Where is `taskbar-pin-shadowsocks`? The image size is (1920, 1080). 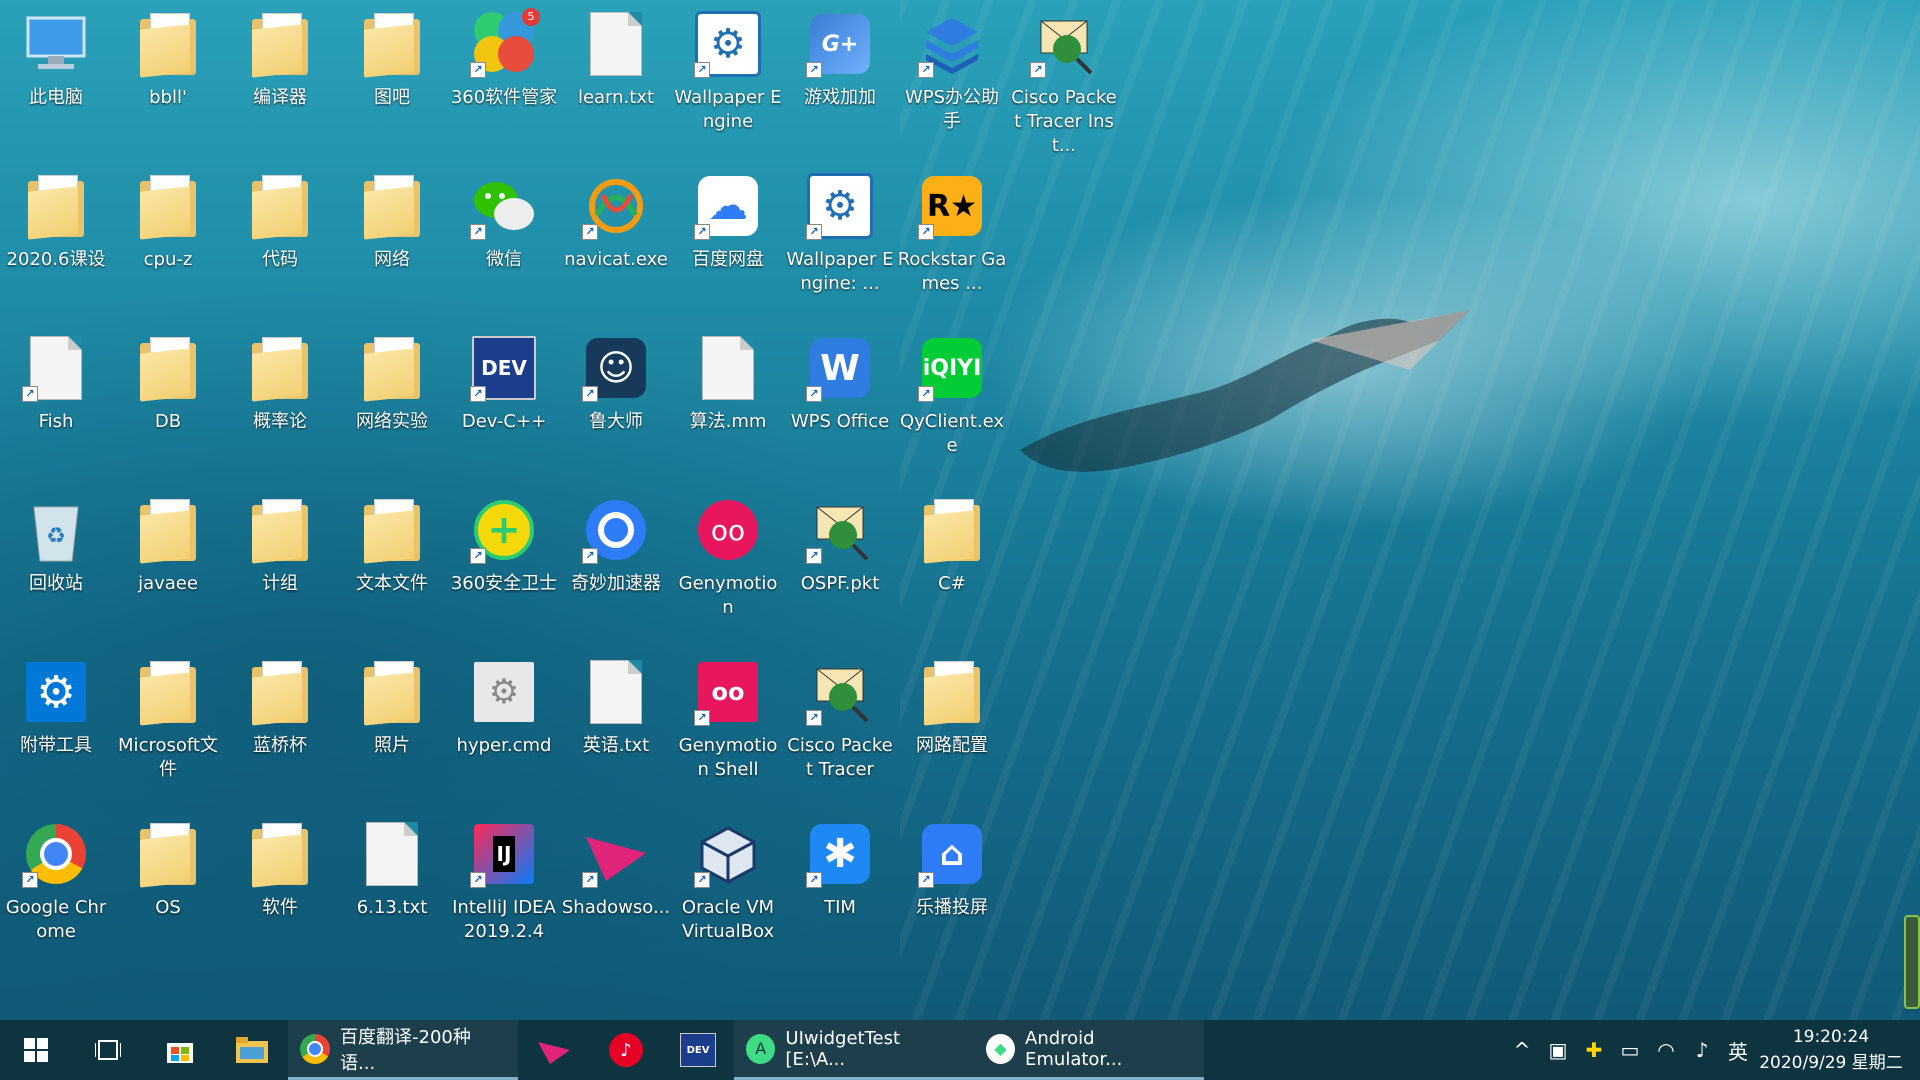 taskbar-pin-shadowsocks is located at coordinates (554, 1050).